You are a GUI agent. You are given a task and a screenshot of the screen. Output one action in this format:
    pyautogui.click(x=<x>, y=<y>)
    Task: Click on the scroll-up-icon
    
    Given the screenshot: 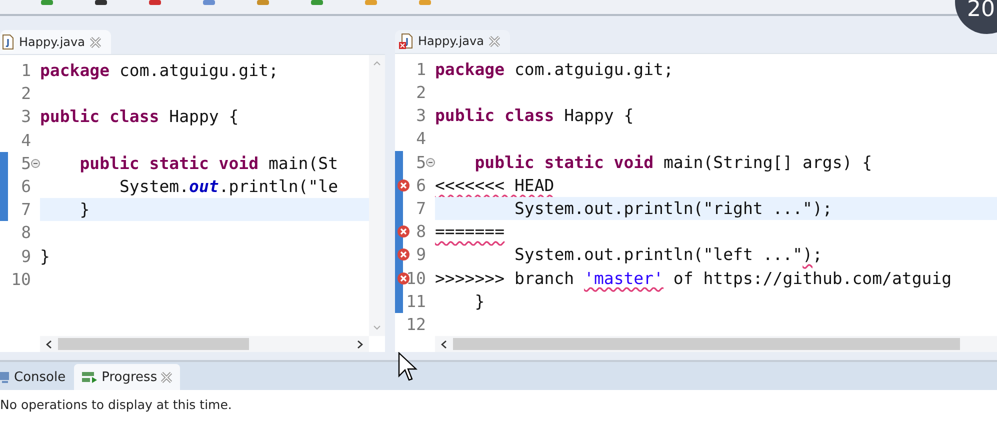 What is the action you would take?
    pyautogui.click(x=377, y=63)
    